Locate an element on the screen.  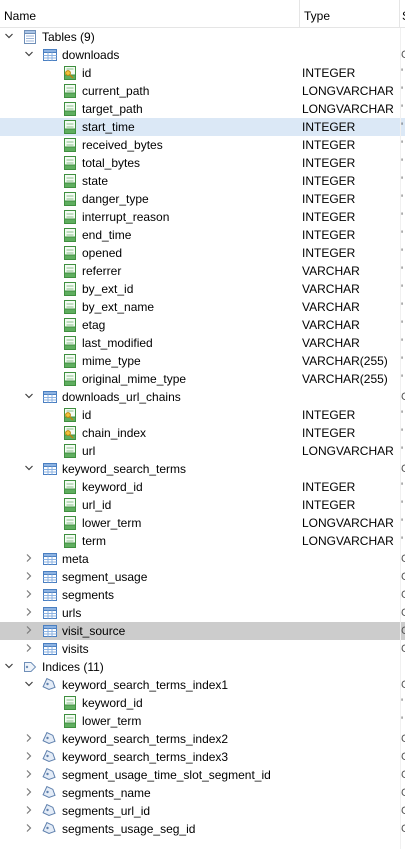
index-keyword-search-terms-index3: keyword_search_terms_index3 C is located at coordinates (202, 757).